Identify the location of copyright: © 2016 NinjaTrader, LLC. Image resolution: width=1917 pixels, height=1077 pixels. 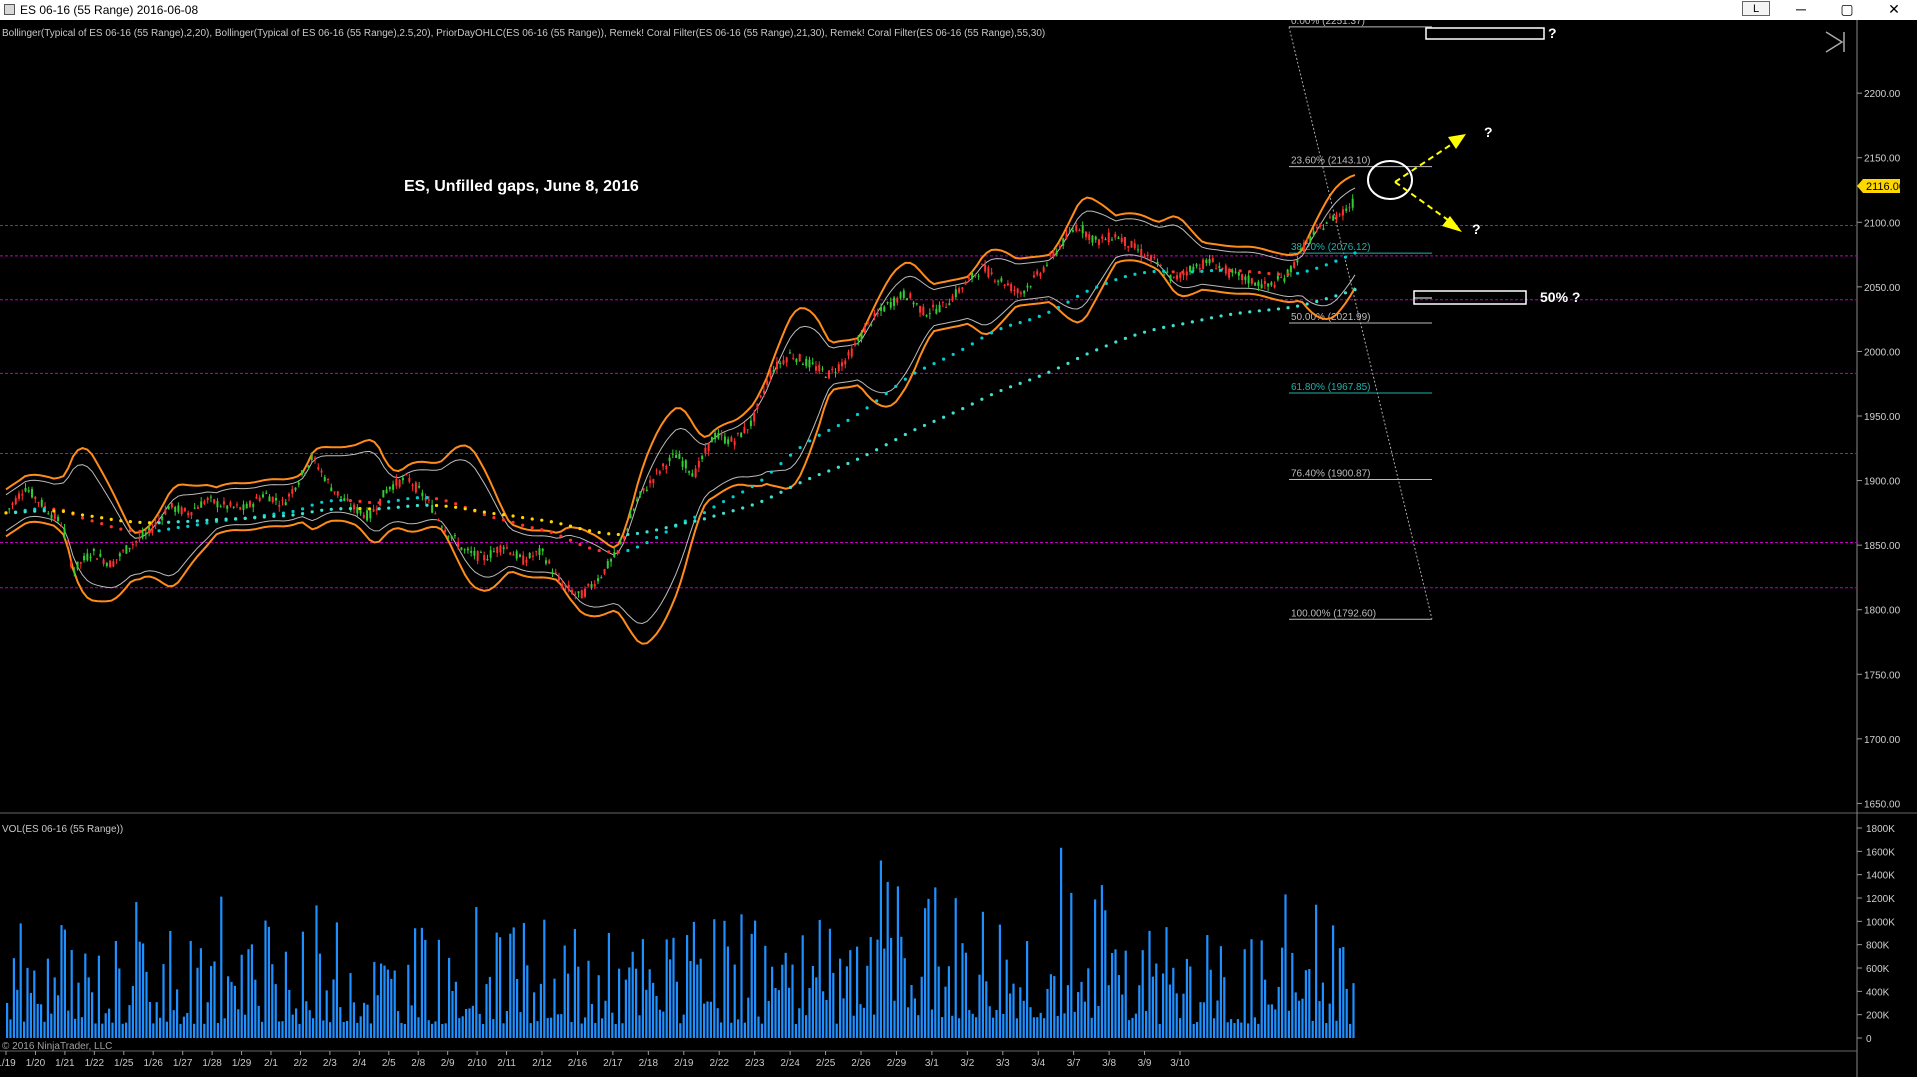
(57, 1046).